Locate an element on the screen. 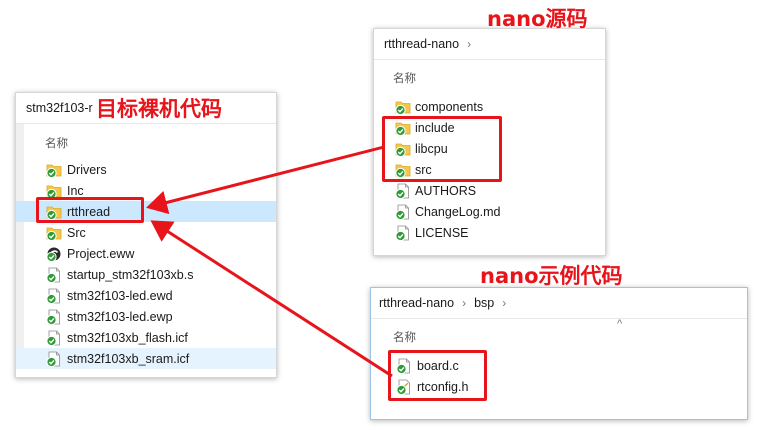 The height and width of the screenshot is (430, 760). callout-target-code: 目标裸机代码 is located at coordinates (159, 109).